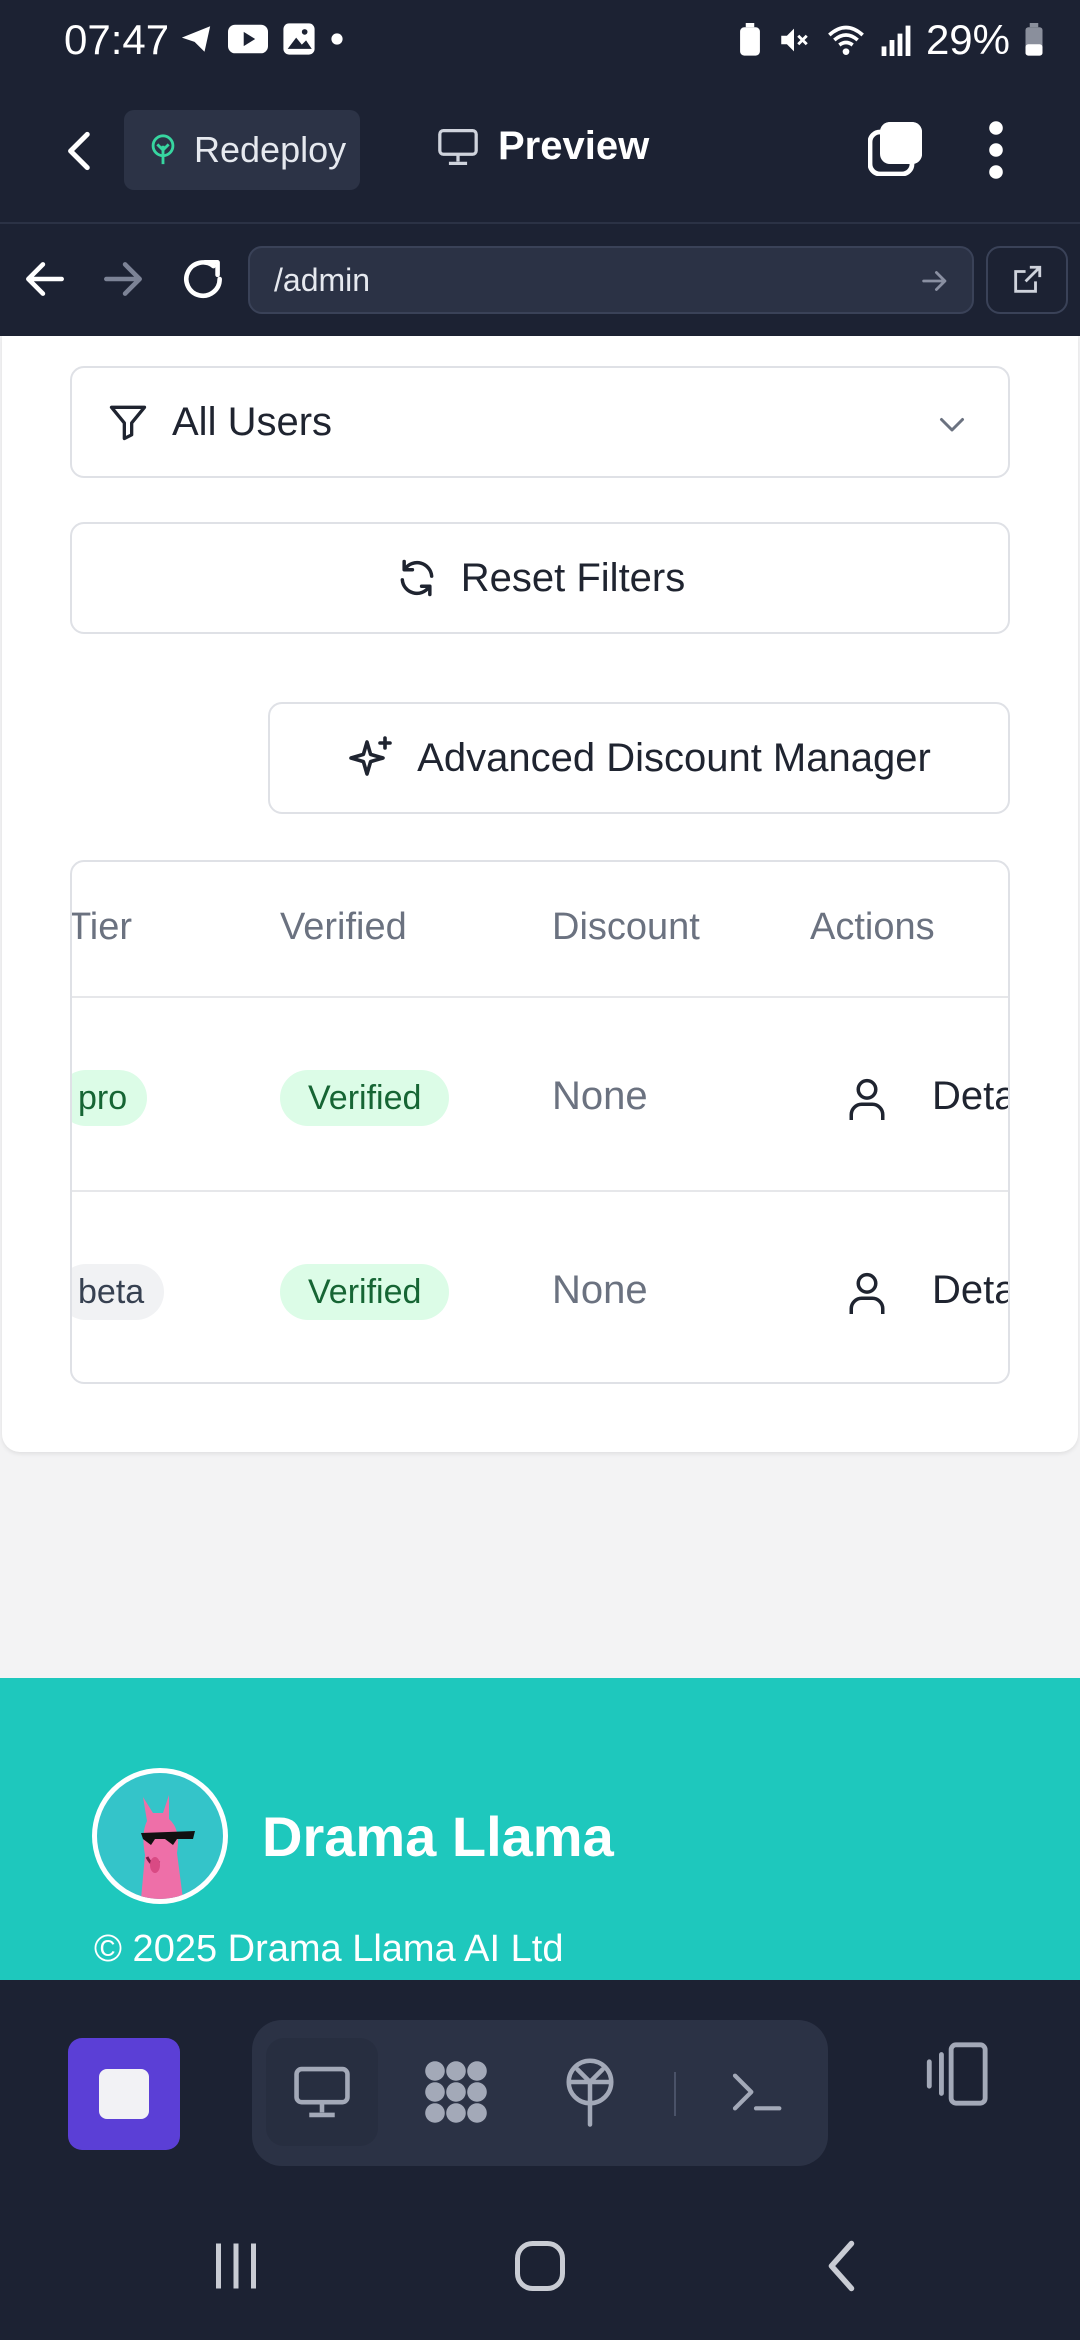 The height and width of the screenshot is (2340, 1080). I want to click on filter-icon, so click(128, 423).